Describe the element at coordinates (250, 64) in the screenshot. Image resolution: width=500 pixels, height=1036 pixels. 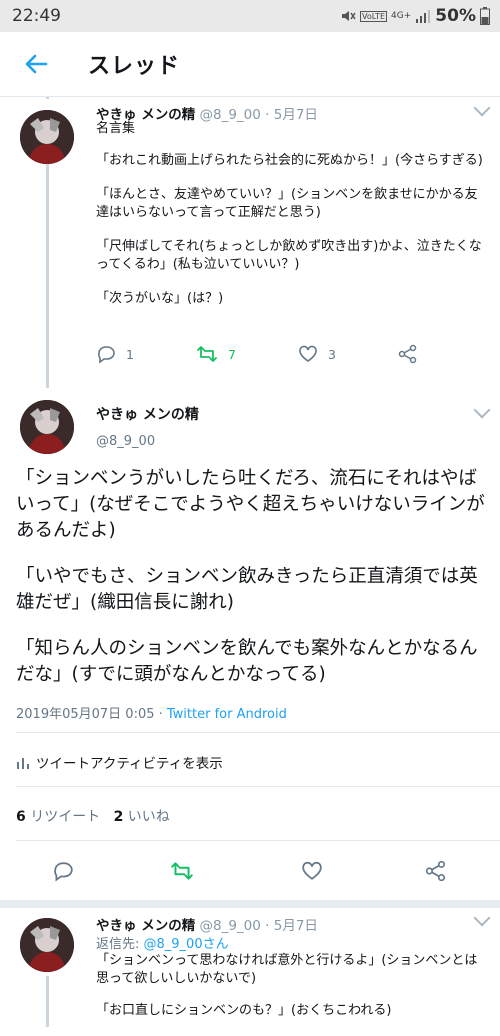
I see `app-bar: スレッド` at that location.